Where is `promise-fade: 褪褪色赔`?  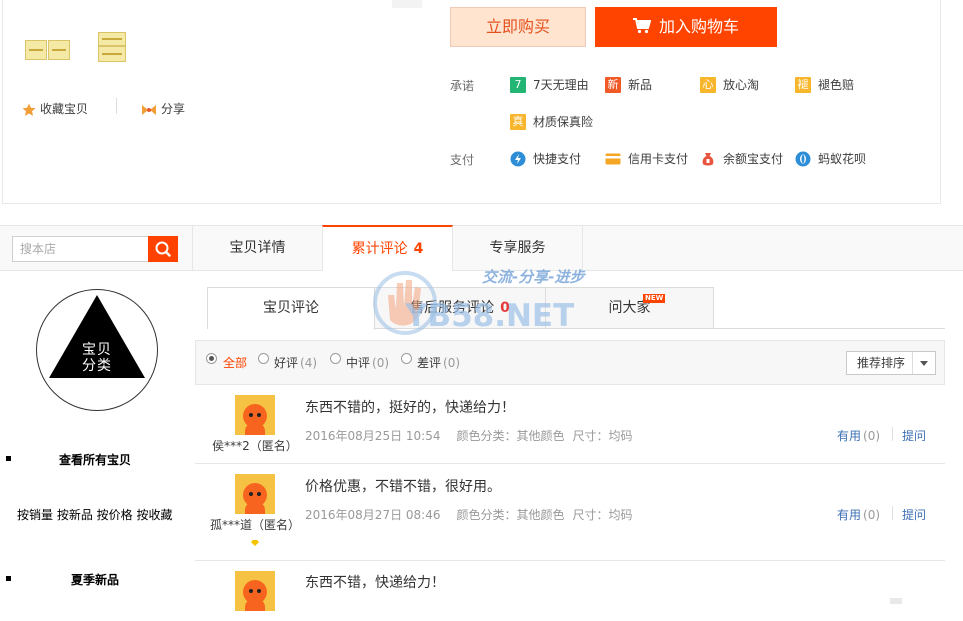 promise-fade: 褪褪色赔 is located at coordinates (824, 85).